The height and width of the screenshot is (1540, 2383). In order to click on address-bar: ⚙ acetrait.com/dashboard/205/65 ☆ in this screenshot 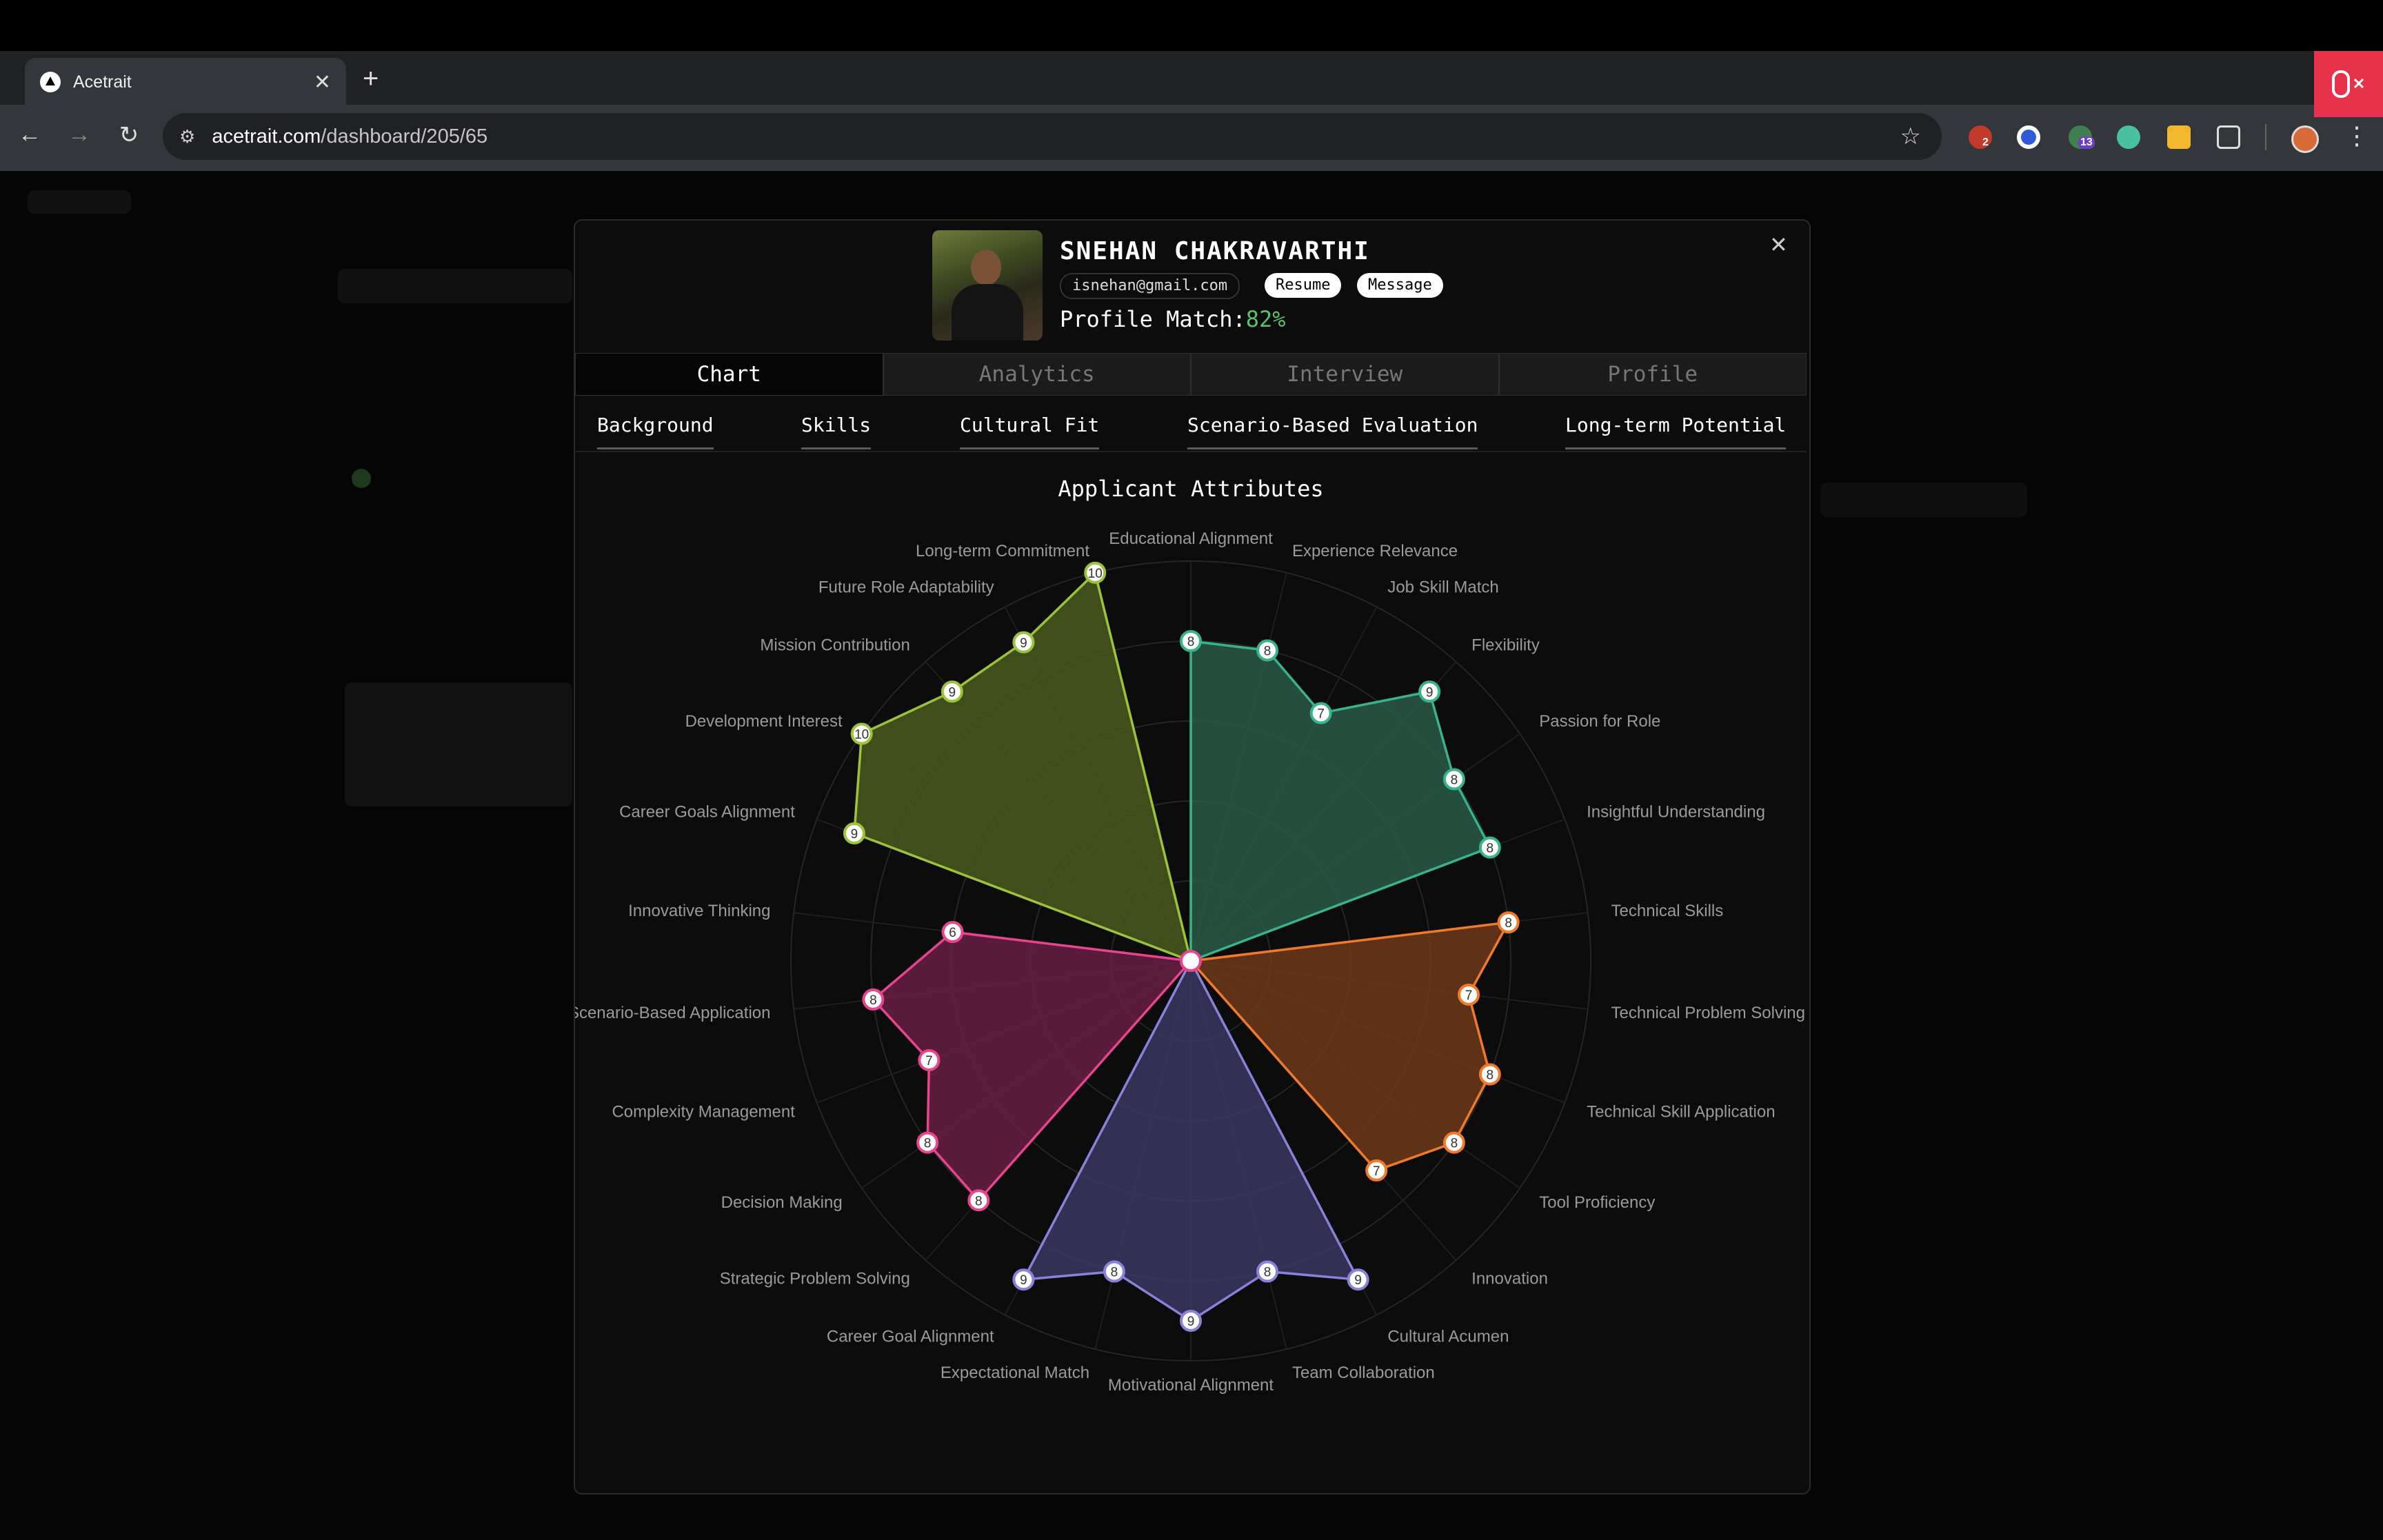, I will do `click(1052, 137)`.